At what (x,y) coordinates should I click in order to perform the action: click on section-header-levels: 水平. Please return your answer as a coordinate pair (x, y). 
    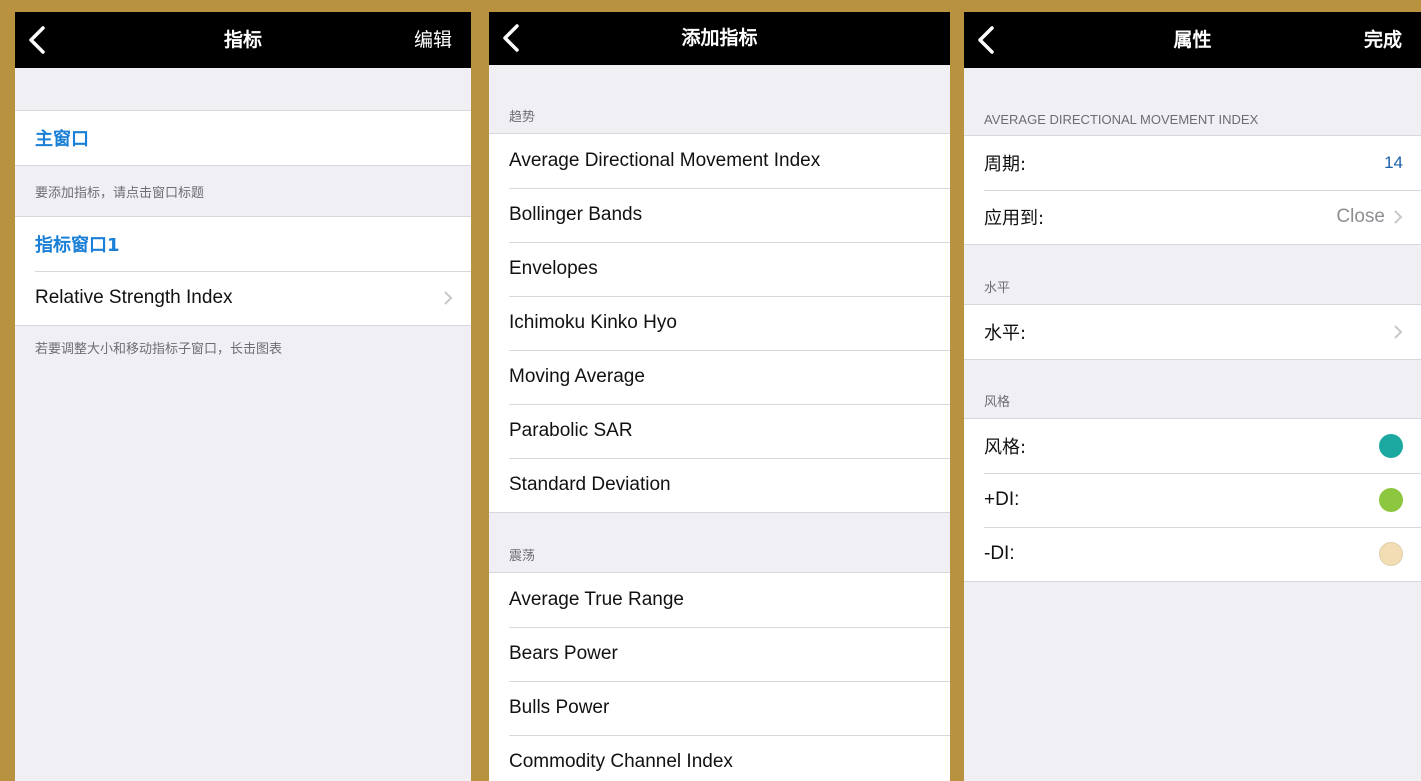
    Looking at the image, I should click on (997, 288).